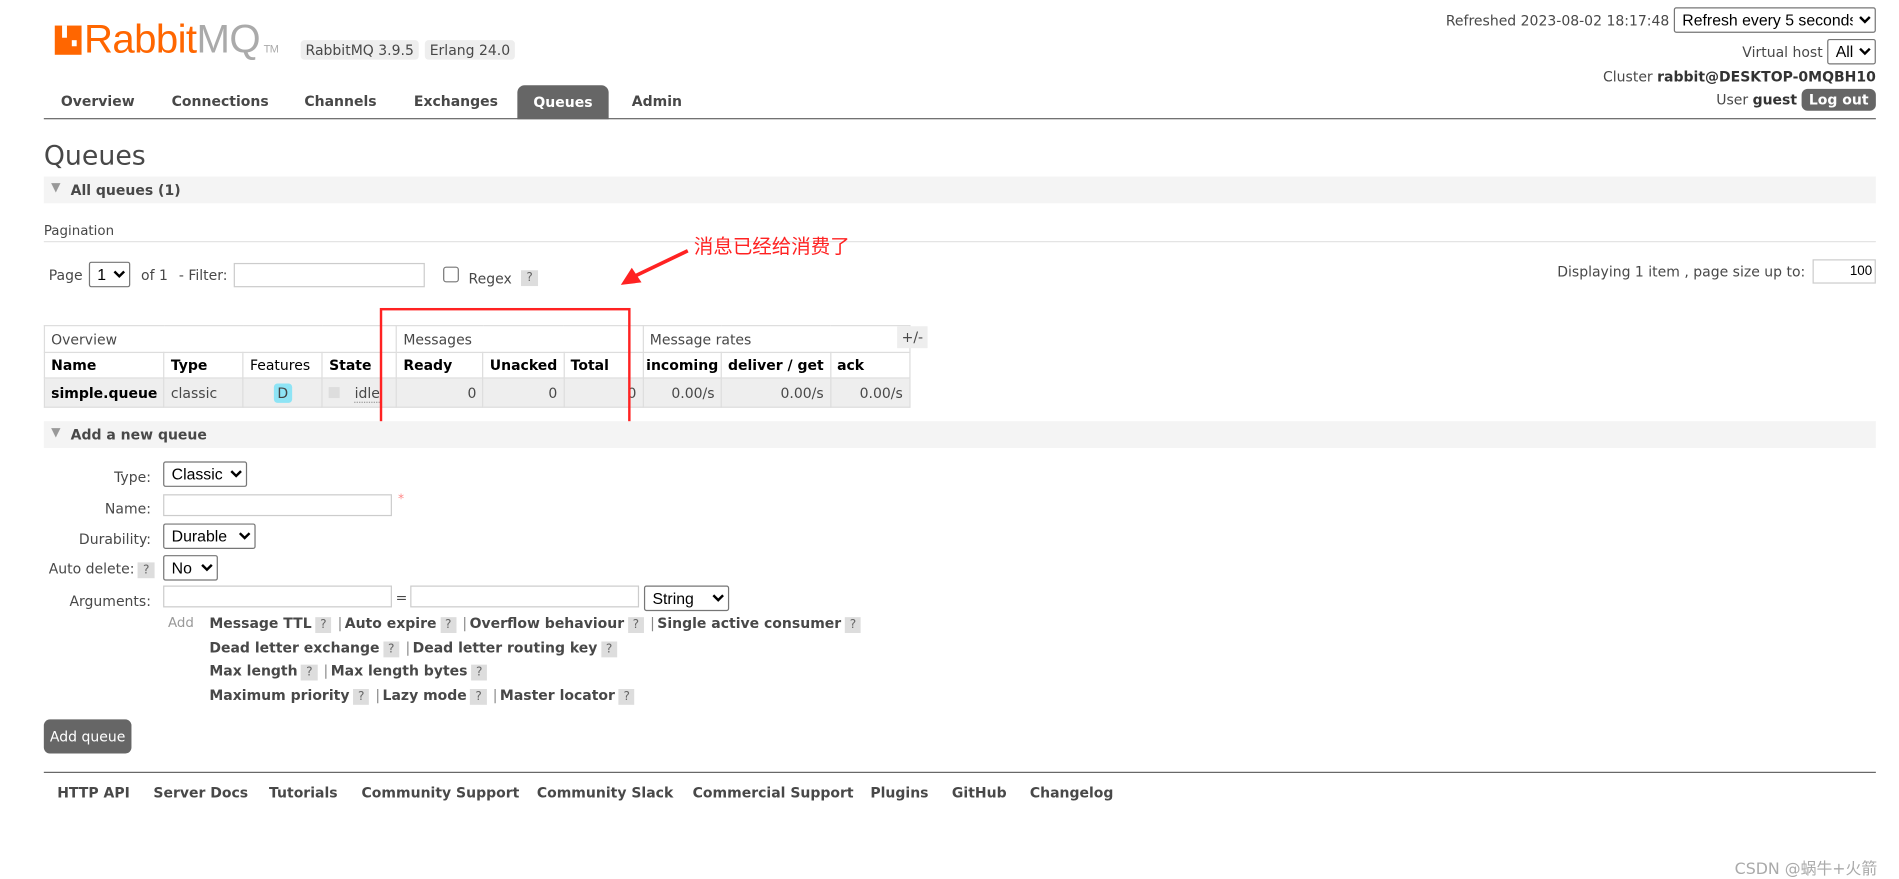 The image size is (1899, 879). Describe the element at coordinates (146, 570) in the screenshot. I see `autodelete-help-button: ?` at that location.